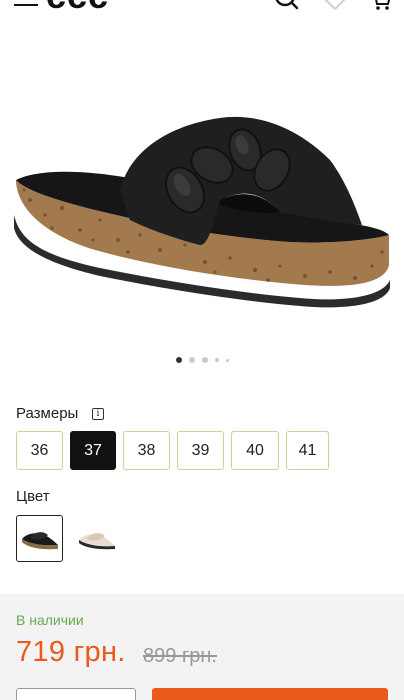 Image resolution: width=404 pixels, height=700 pixels. What do you see at coordinates (202, 7) in the screenshot?
I see `header: ccc` at bounding box center [202, 7].